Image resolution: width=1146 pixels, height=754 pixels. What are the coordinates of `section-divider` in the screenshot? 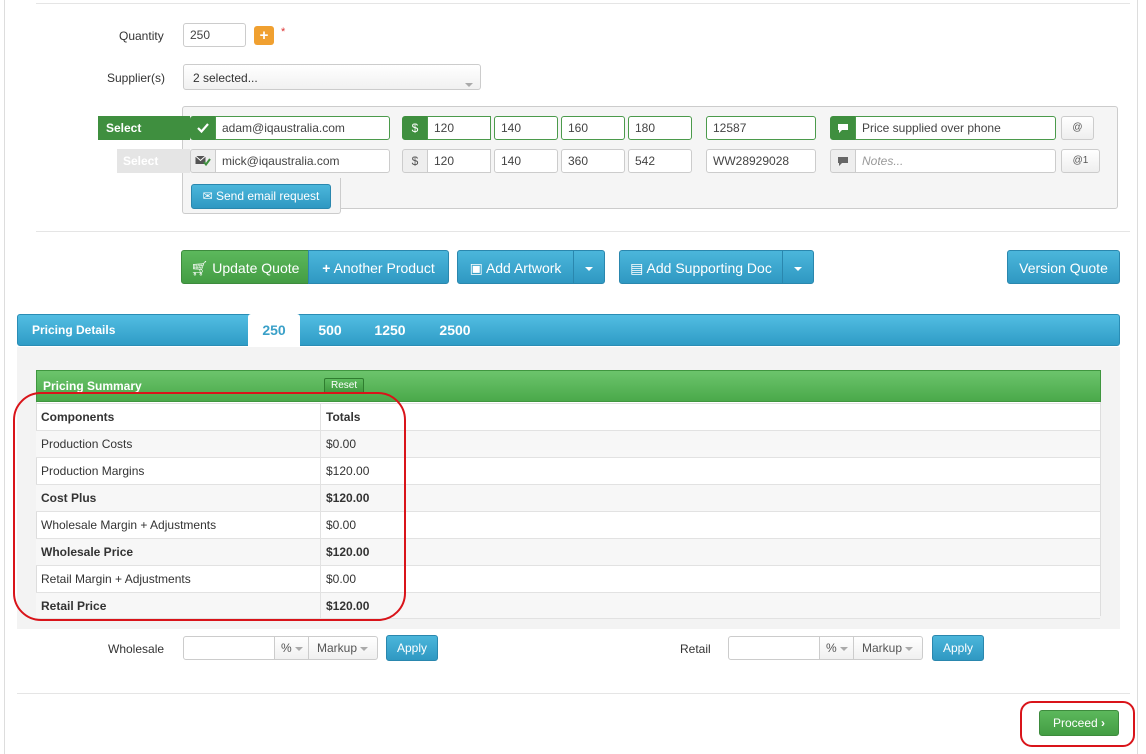 It's located at (583, 231).